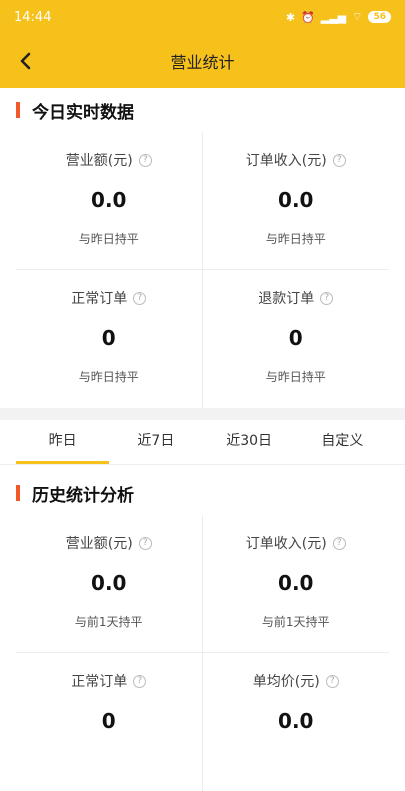 The height and width of the screenshot is (791, 405). Describe the element at coordinates (357, 16) in the screenshot. I see `wifi-icon: ⌔` at that location.